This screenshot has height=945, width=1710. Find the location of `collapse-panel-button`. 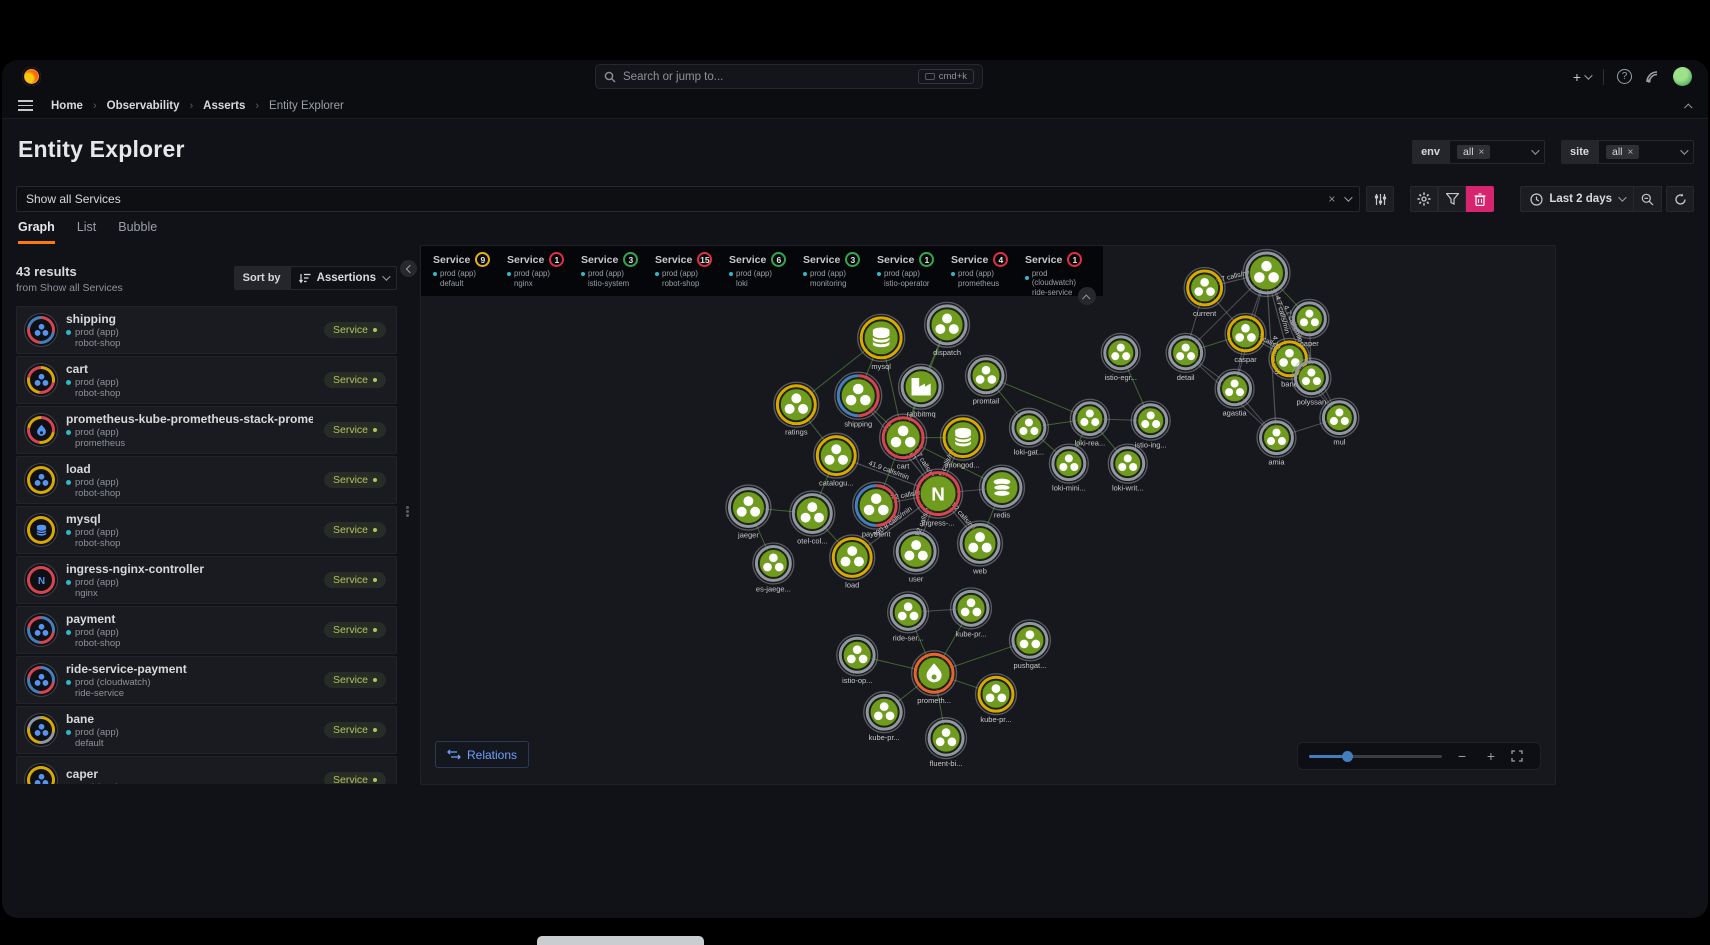

collapse-panel-button is located at coordinates (408, 268).